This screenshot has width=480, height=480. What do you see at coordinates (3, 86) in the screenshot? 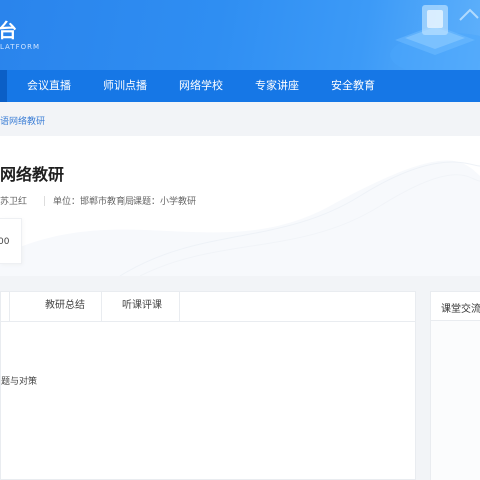
I see `nav-active-indicator` at bounding box center [3, 86].